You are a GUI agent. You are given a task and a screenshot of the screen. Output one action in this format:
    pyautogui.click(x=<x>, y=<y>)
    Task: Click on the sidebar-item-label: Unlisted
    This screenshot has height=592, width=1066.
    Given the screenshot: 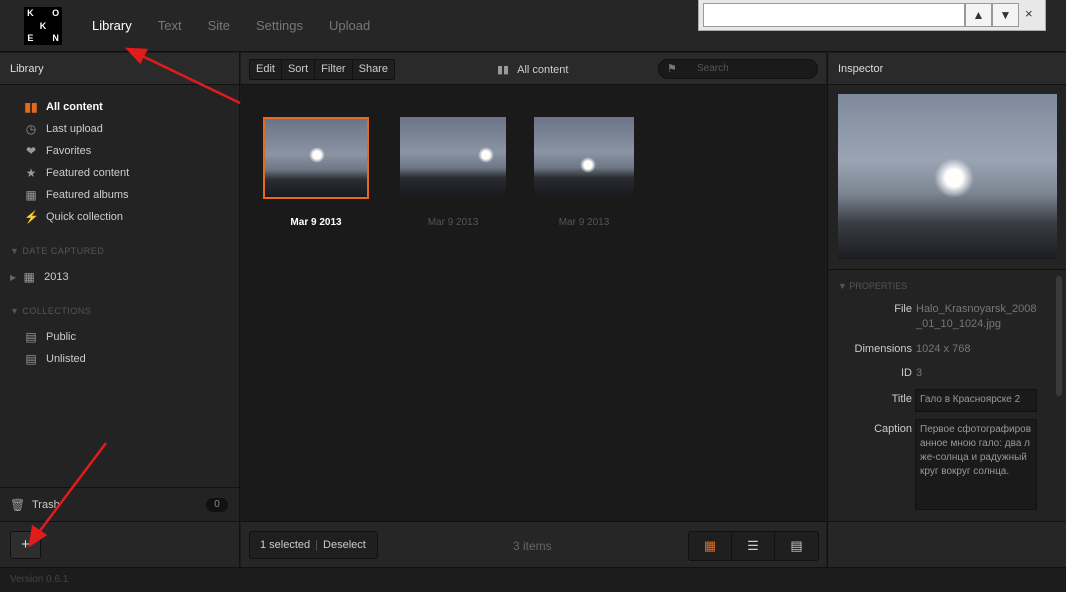 What is the action you would take?
    pyautogui.click(x=66, y=359)
    